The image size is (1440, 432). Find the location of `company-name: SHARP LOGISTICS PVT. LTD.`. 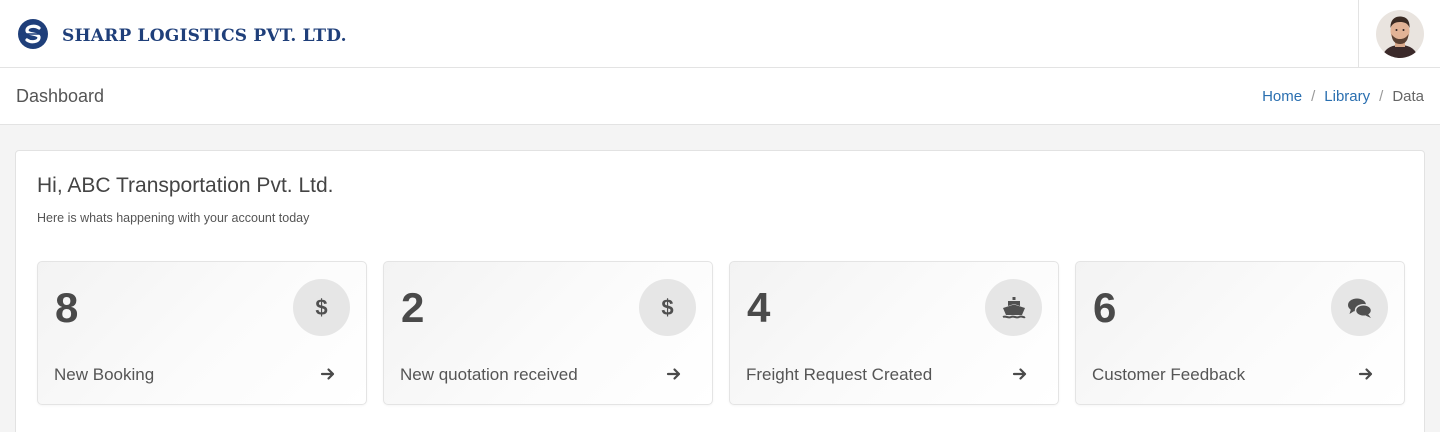

company-name: SHARP LOGISTICS PVT. LTD. is located at coordinates (204, 36).